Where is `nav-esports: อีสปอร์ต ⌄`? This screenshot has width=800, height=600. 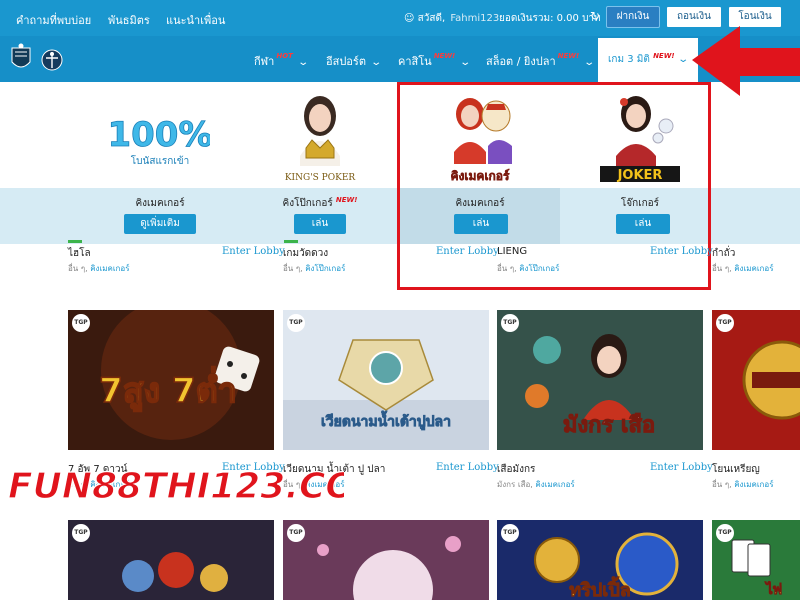
nav-esports: อีสปอร์ต ⌄ is located at coordinates (354, 61).